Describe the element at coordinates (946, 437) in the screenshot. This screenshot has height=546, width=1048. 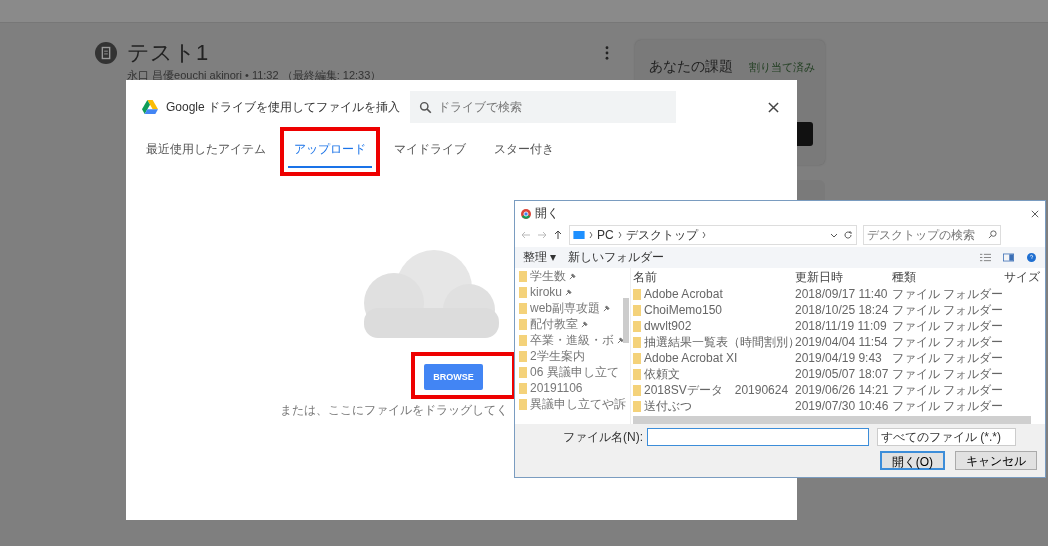
I see `filetype-dropdown: すべてのファイル (*.*)` at that location.